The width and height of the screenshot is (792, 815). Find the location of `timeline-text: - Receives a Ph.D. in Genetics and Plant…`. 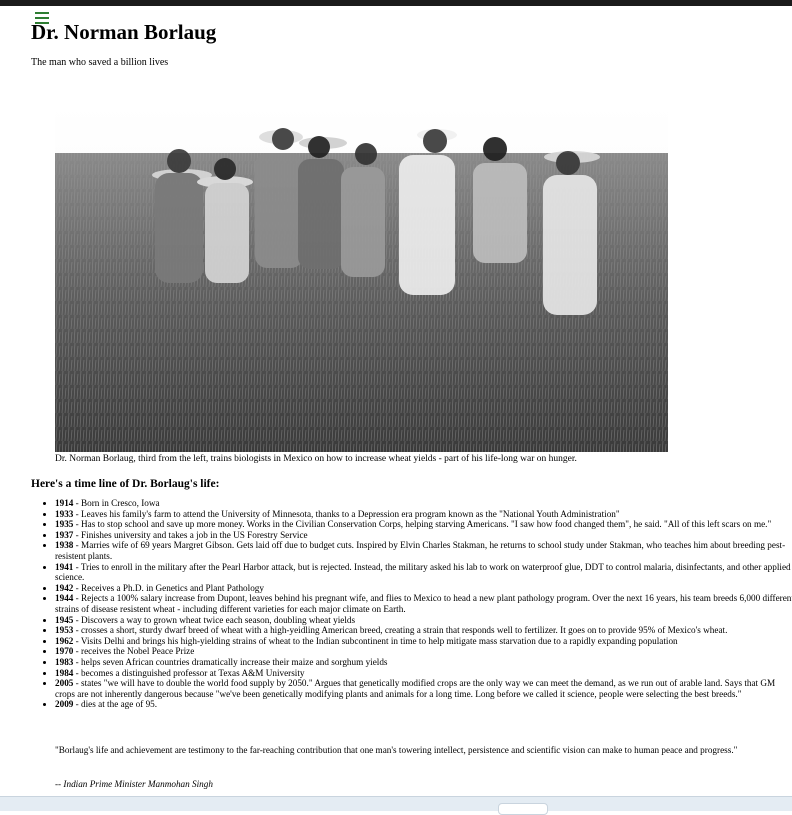

timeline-text: - Receives a Ph.D. in Genetics and Plant… is located at coordinates (168, 587).